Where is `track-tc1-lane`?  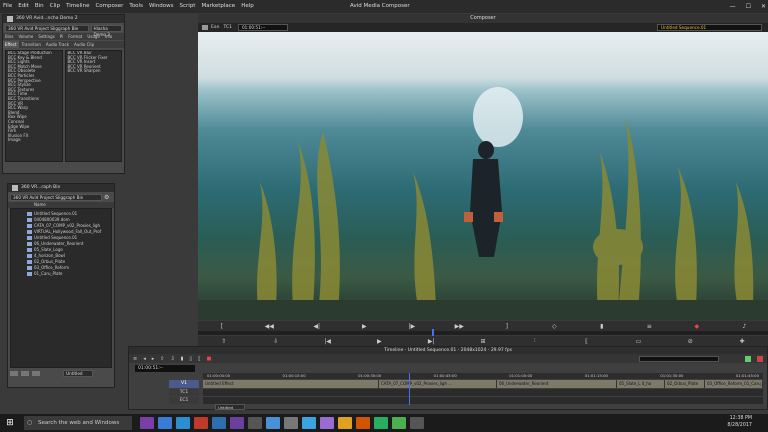
track-tc1-lane is located at coordinates (483, 392).